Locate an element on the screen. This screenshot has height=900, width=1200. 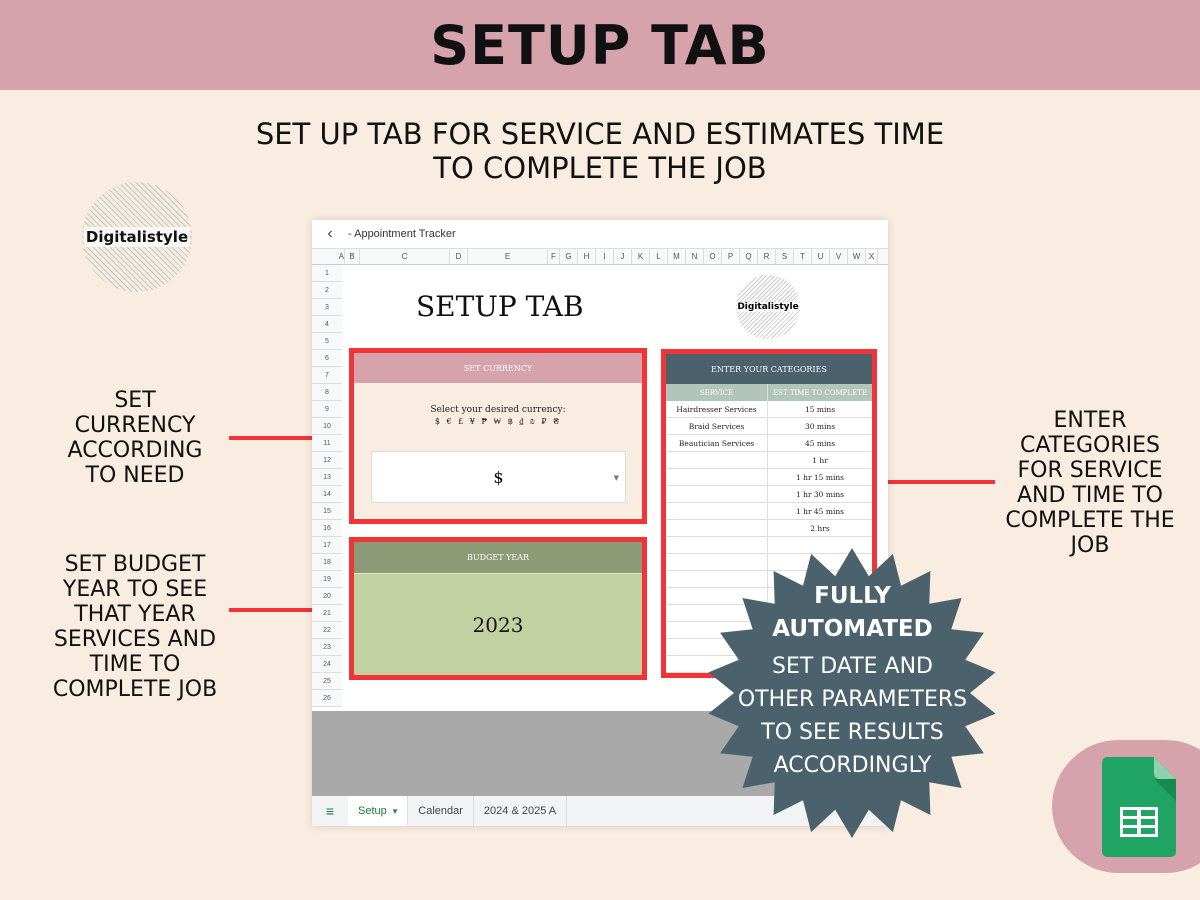
column-header: E is located at coordinates (508, 256).